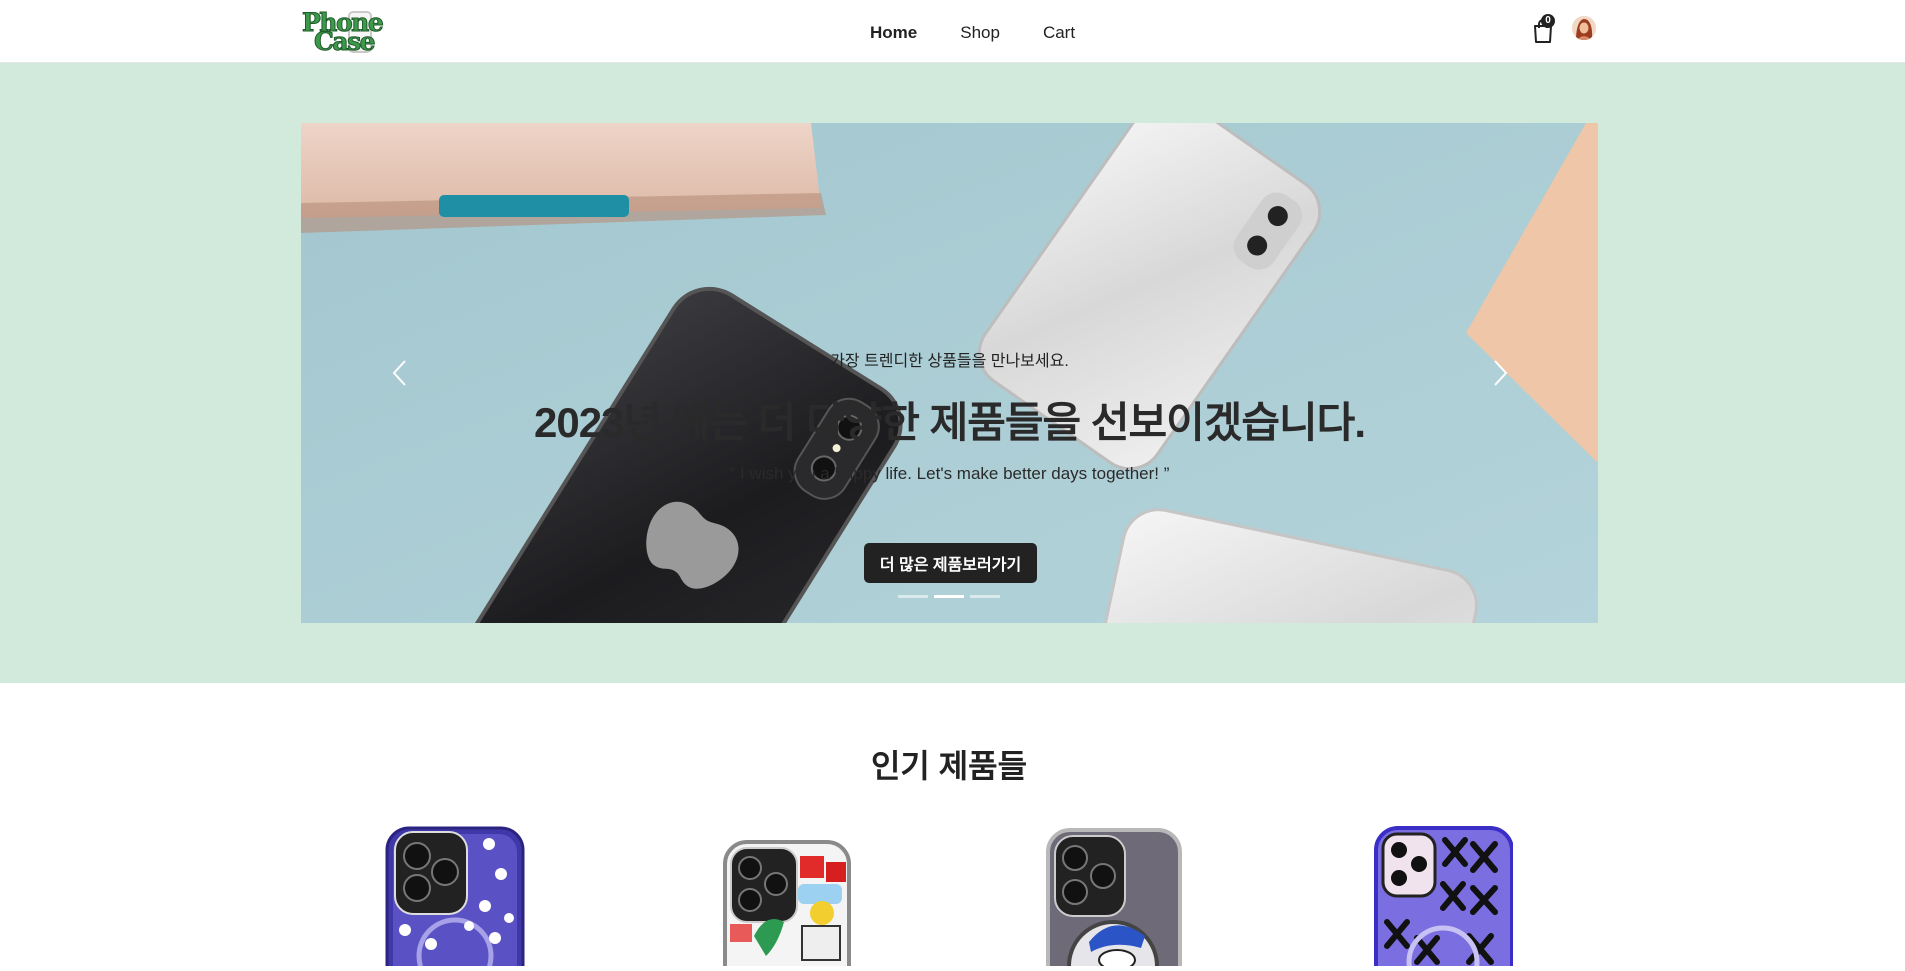 The height and width of the screenshot is (971, 1905). I want to click on chevron-right-icon, so click(1501, 373).